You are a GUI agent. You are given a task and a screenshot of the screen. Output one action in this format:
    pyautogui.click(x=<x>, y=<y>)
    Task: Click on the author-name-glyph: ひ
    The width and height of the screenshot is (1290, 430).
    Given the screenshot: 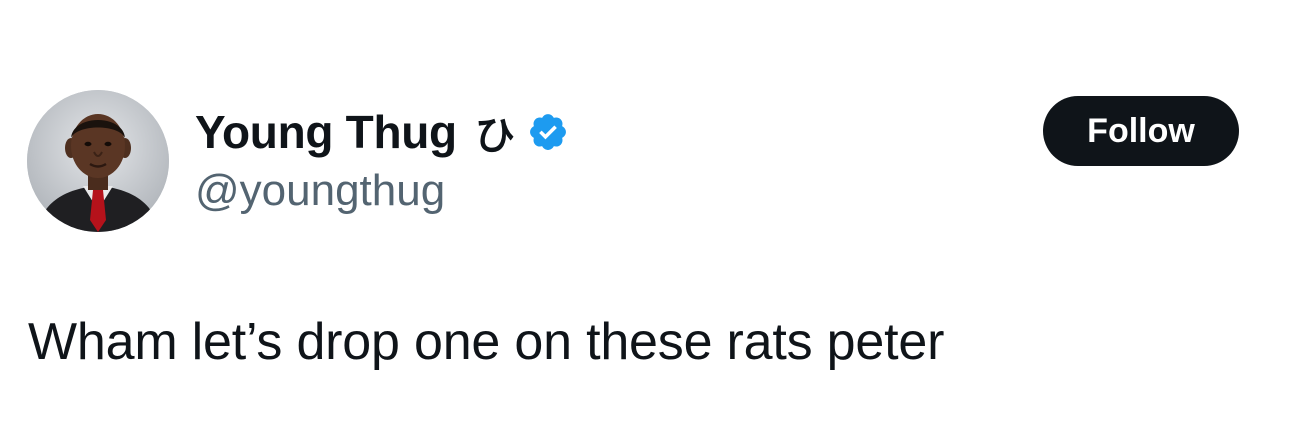 What is the action you would take?
    pyautogui.click(x=494, y=136)
    